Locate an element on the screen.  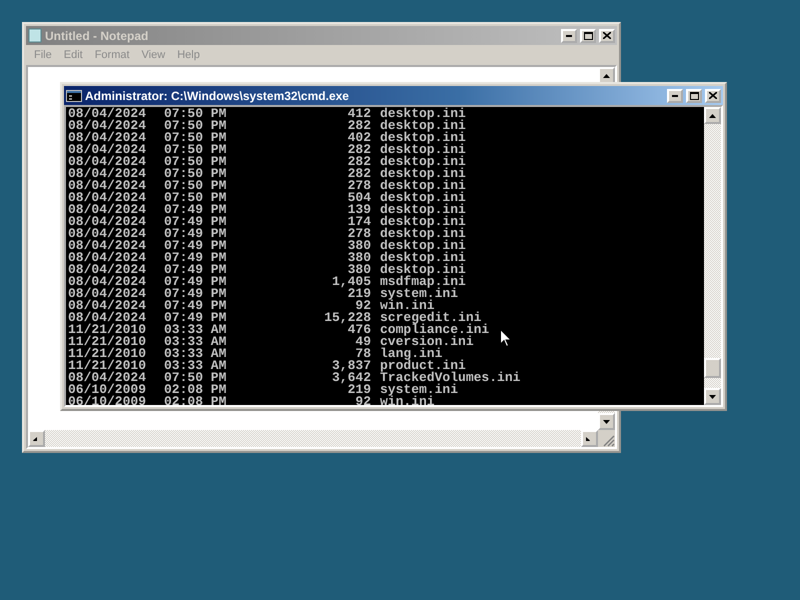
window-title: Untitled - Notepad is located at coordinates (97, 35).